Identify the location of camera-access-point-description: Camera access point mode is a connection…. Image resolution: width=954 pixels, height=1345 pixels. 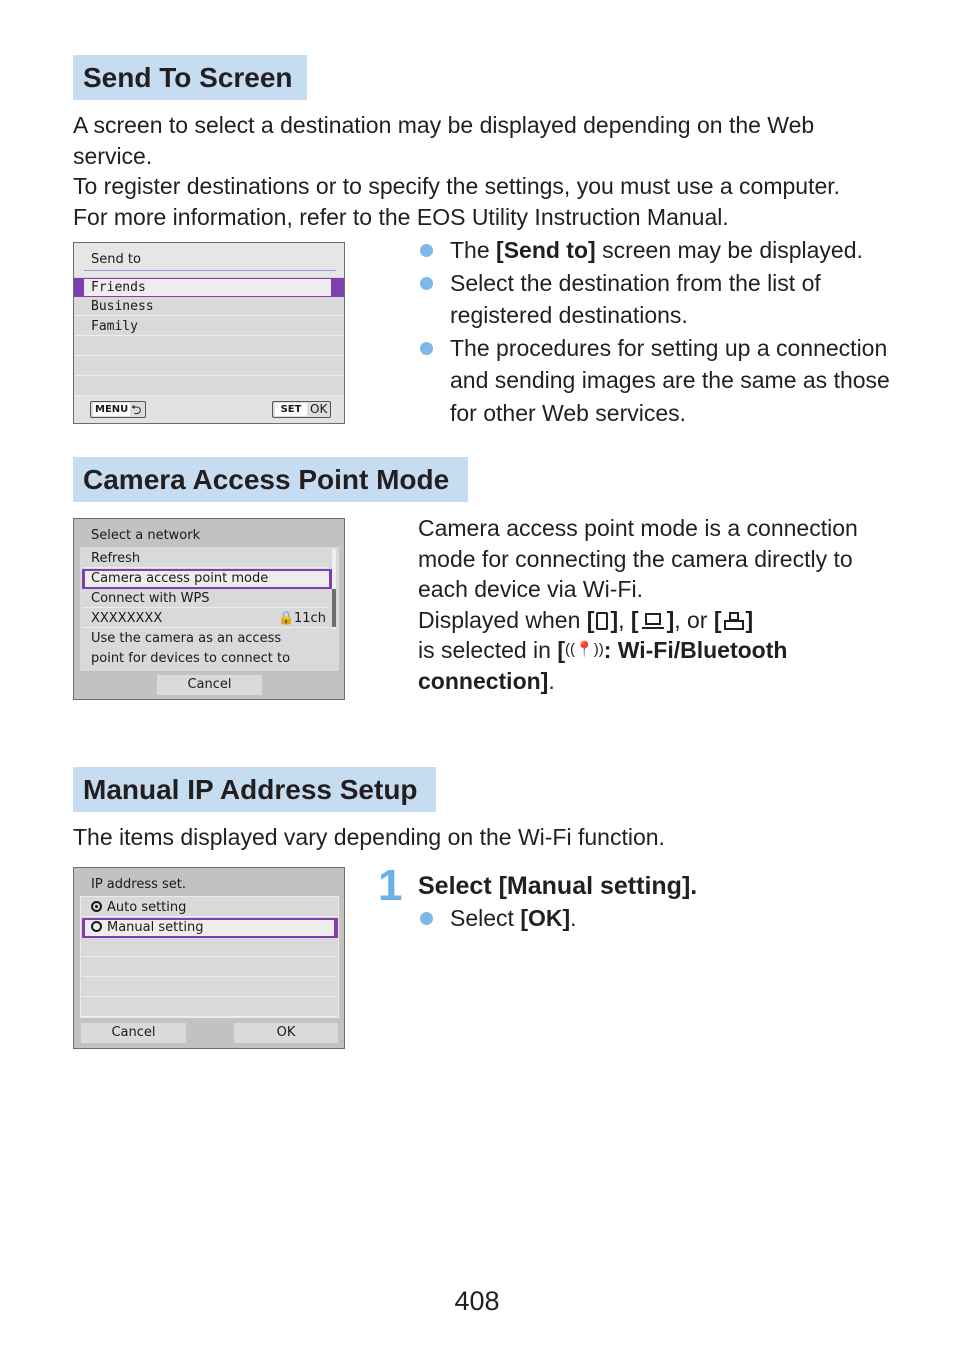
(658, 604).